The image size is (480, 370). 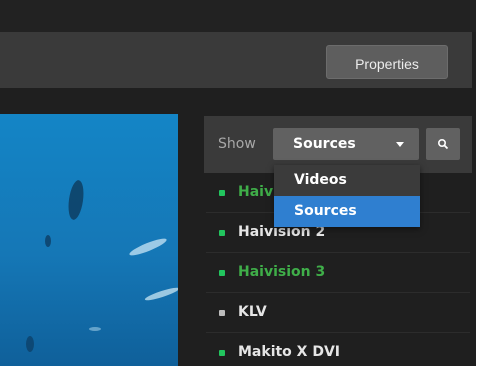 I want to click on source-label: KLV, so click(x=252, y=312).